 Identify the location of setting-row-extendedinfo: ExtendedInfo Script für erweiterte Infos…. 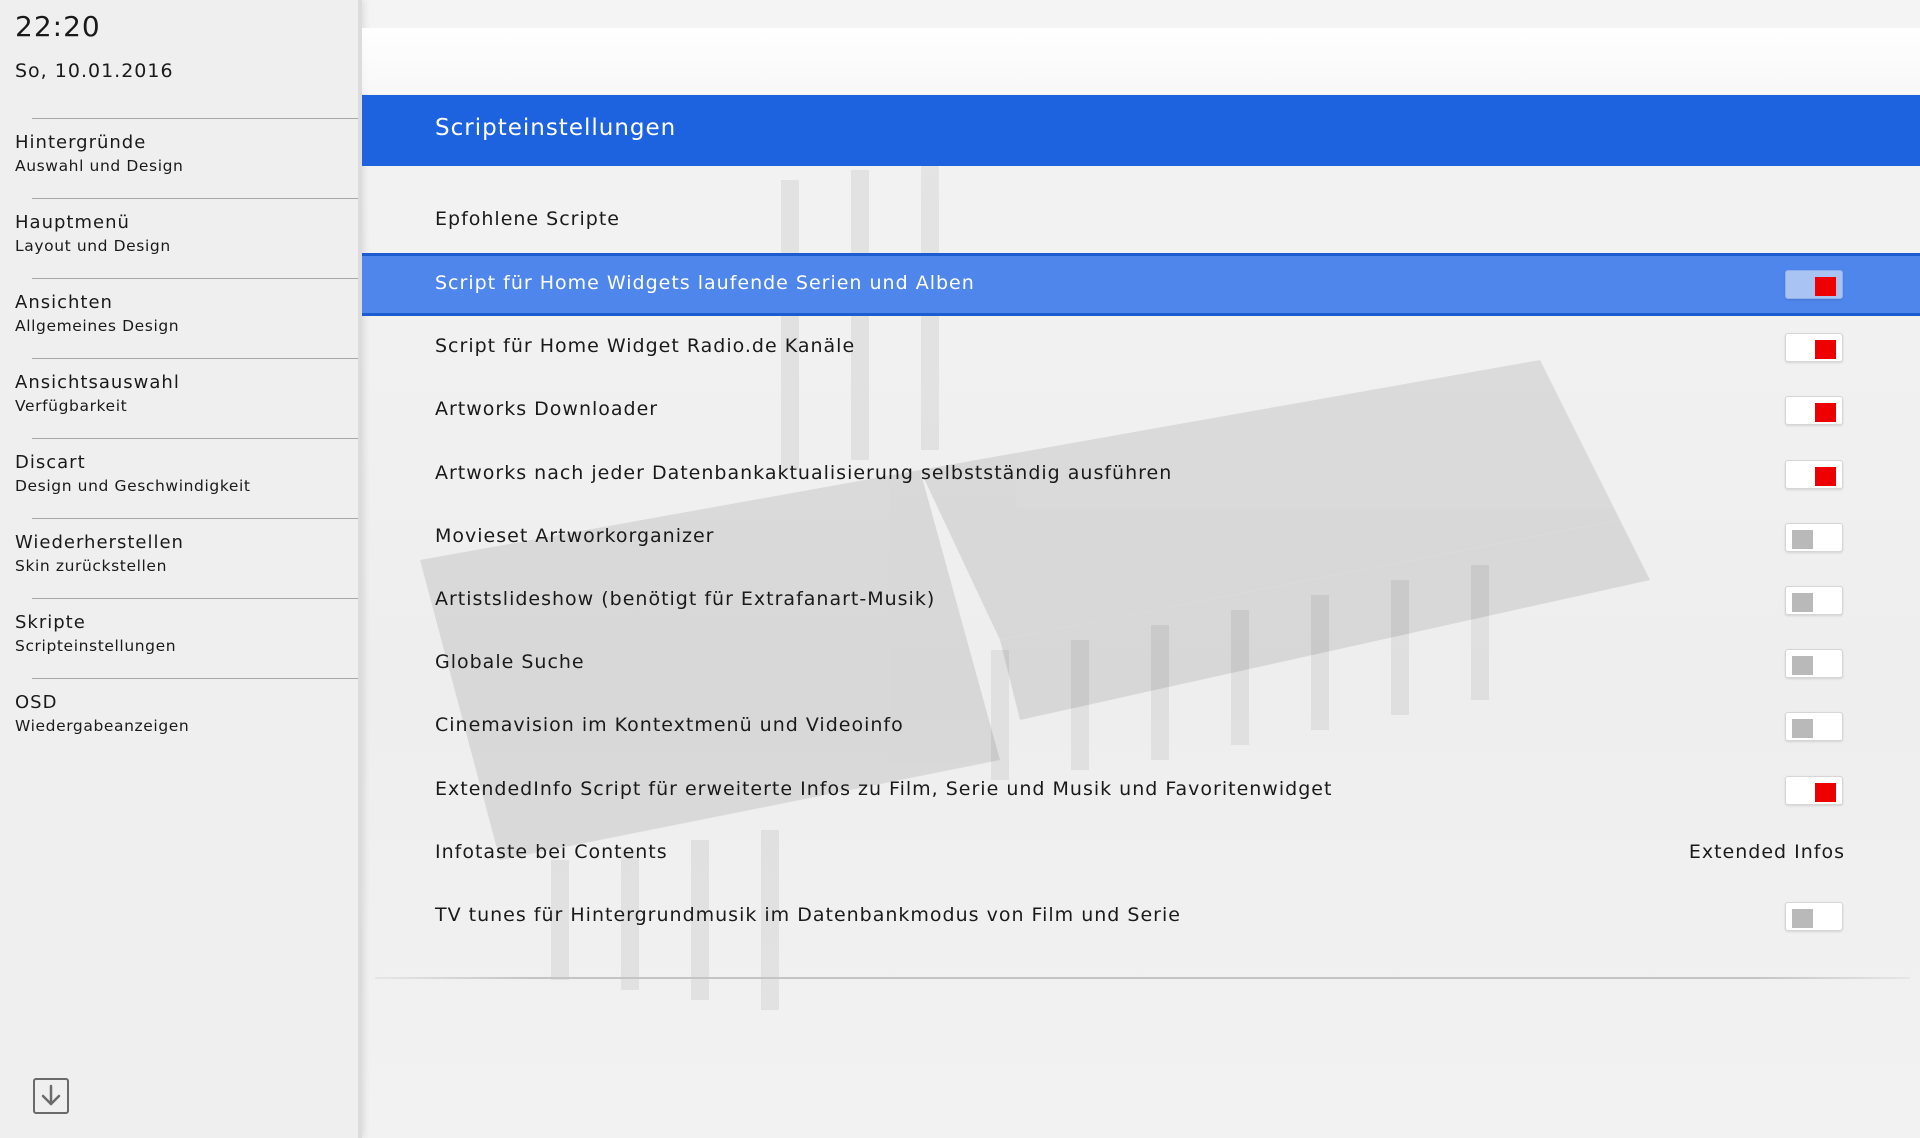
(1141, 790).